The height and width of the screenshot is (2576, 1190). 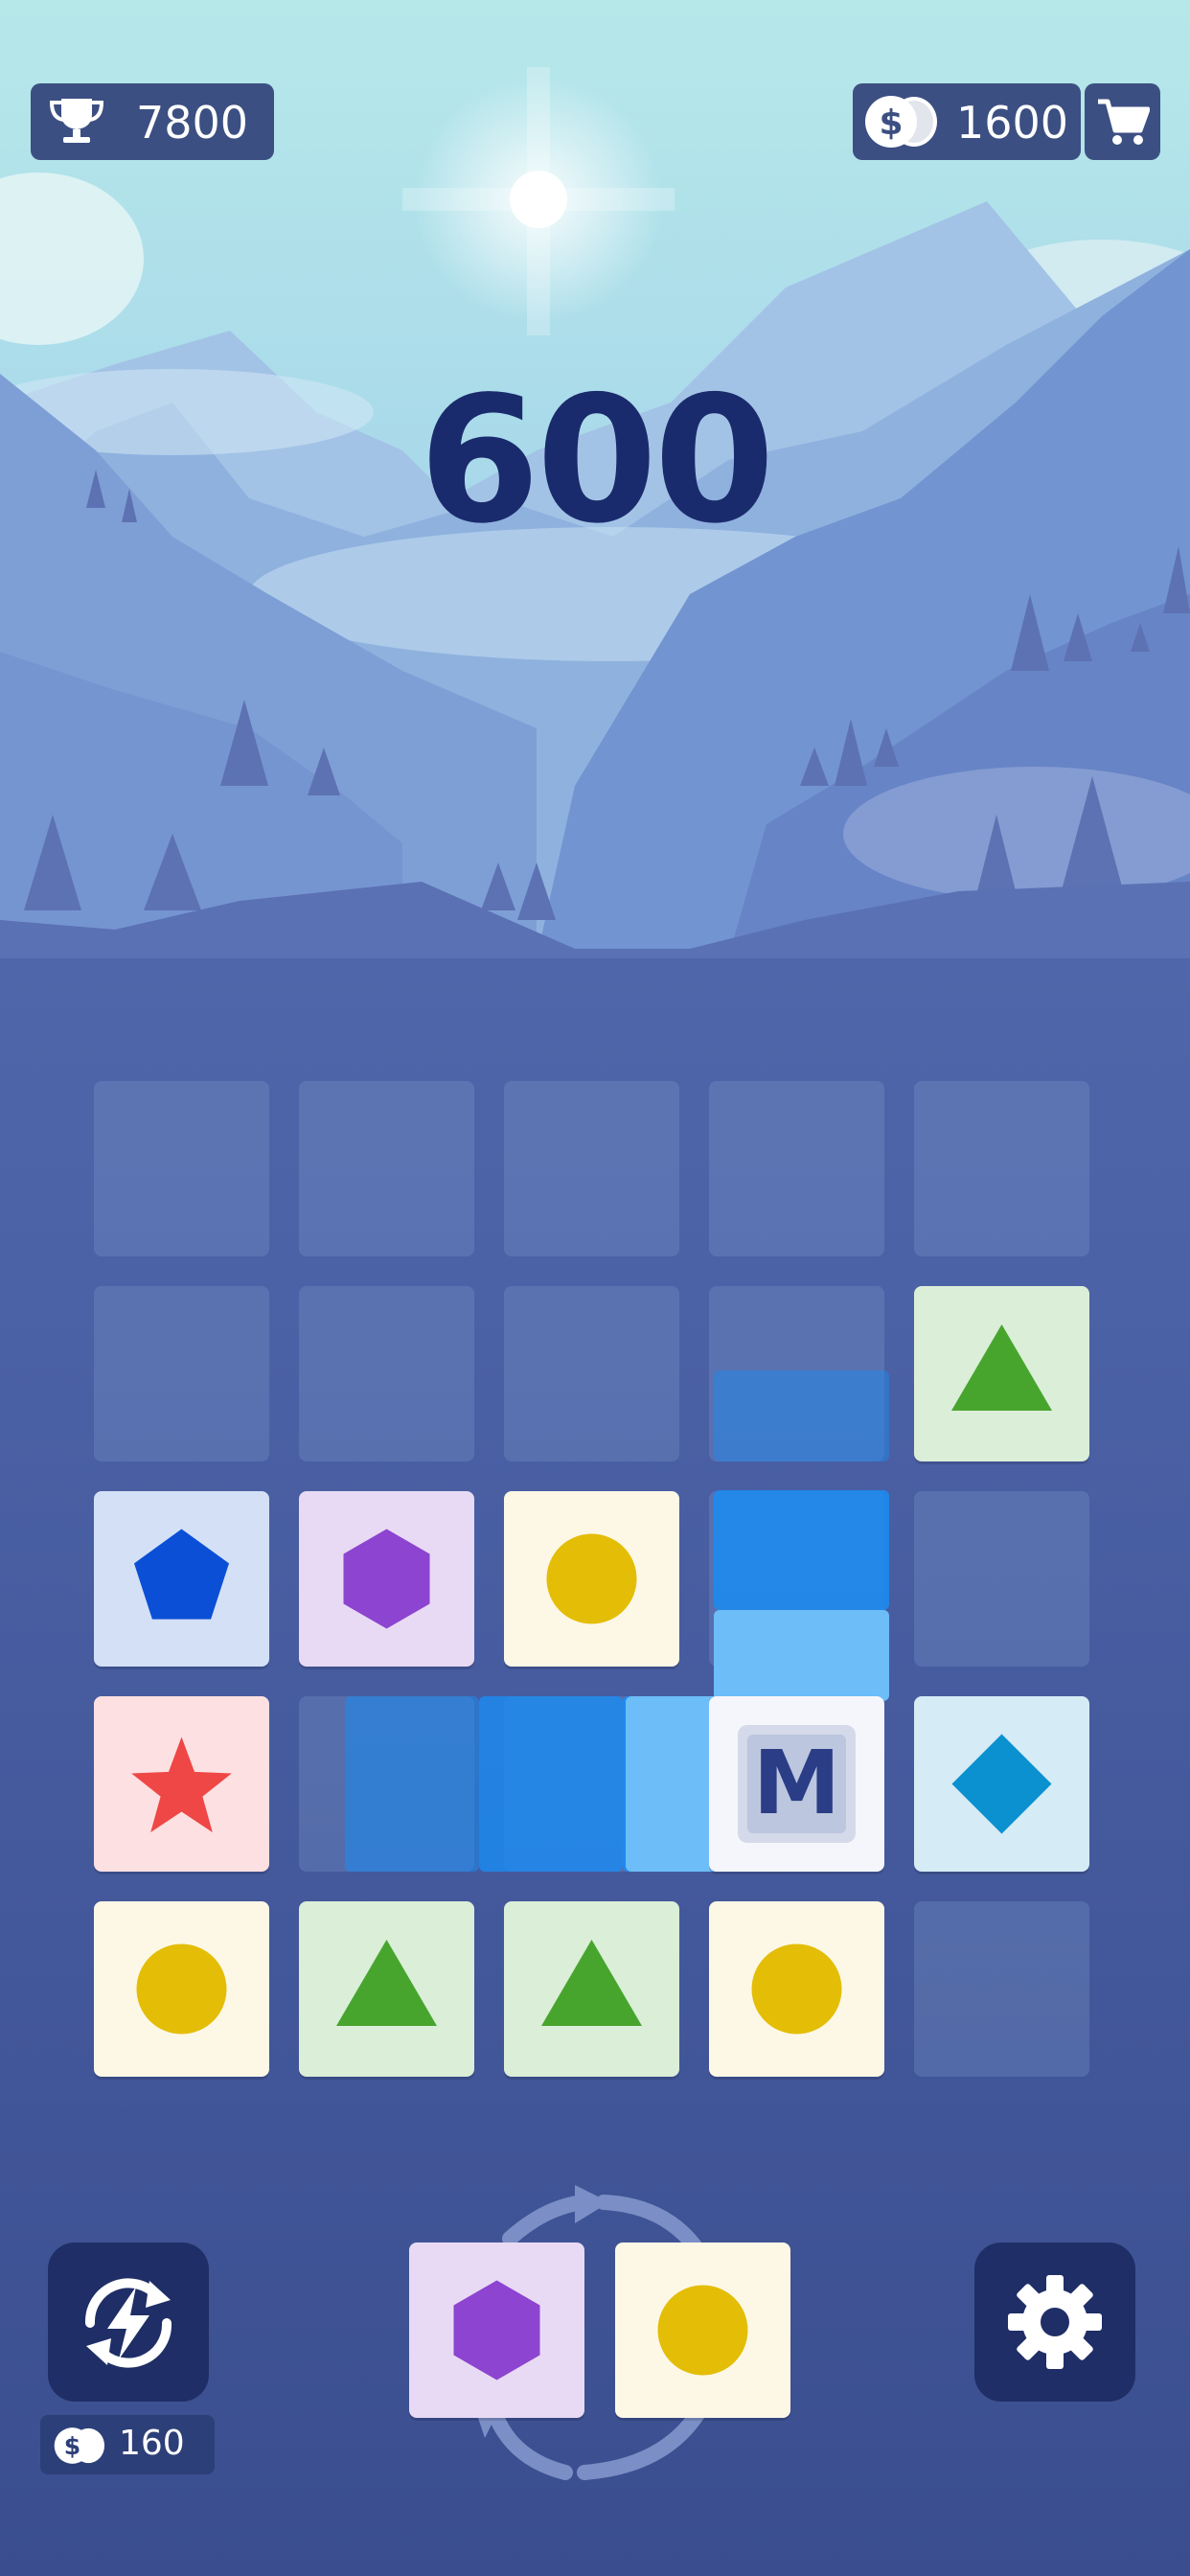 I want to click on coin-balance-badge: $ 1600, so click(x=967, y=121).